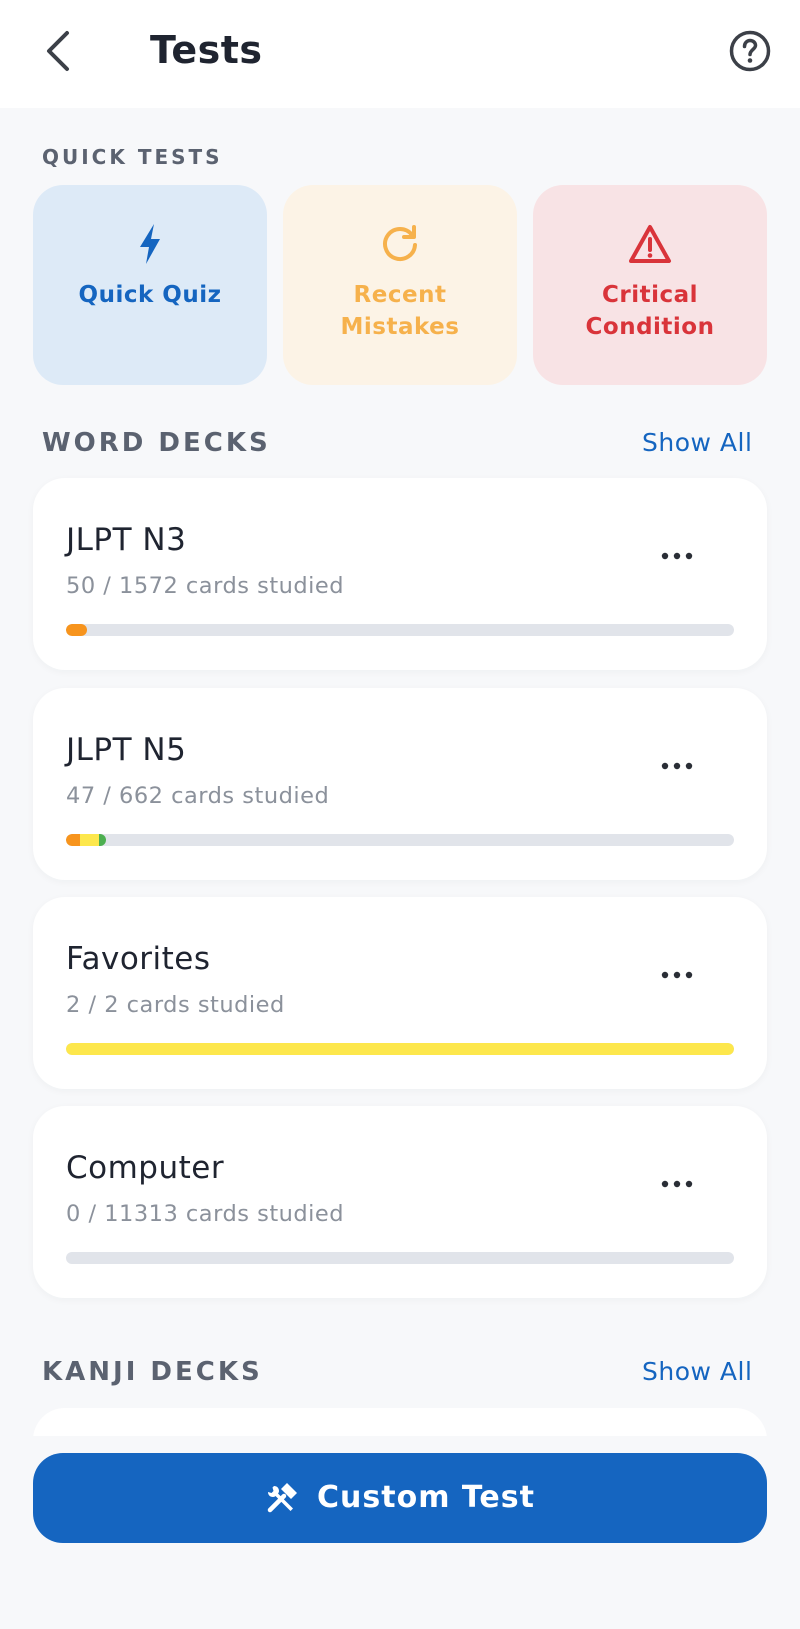  Describe the element at coordinates (282, 1498) in the screenshot. I see `tools-icon` at that location.